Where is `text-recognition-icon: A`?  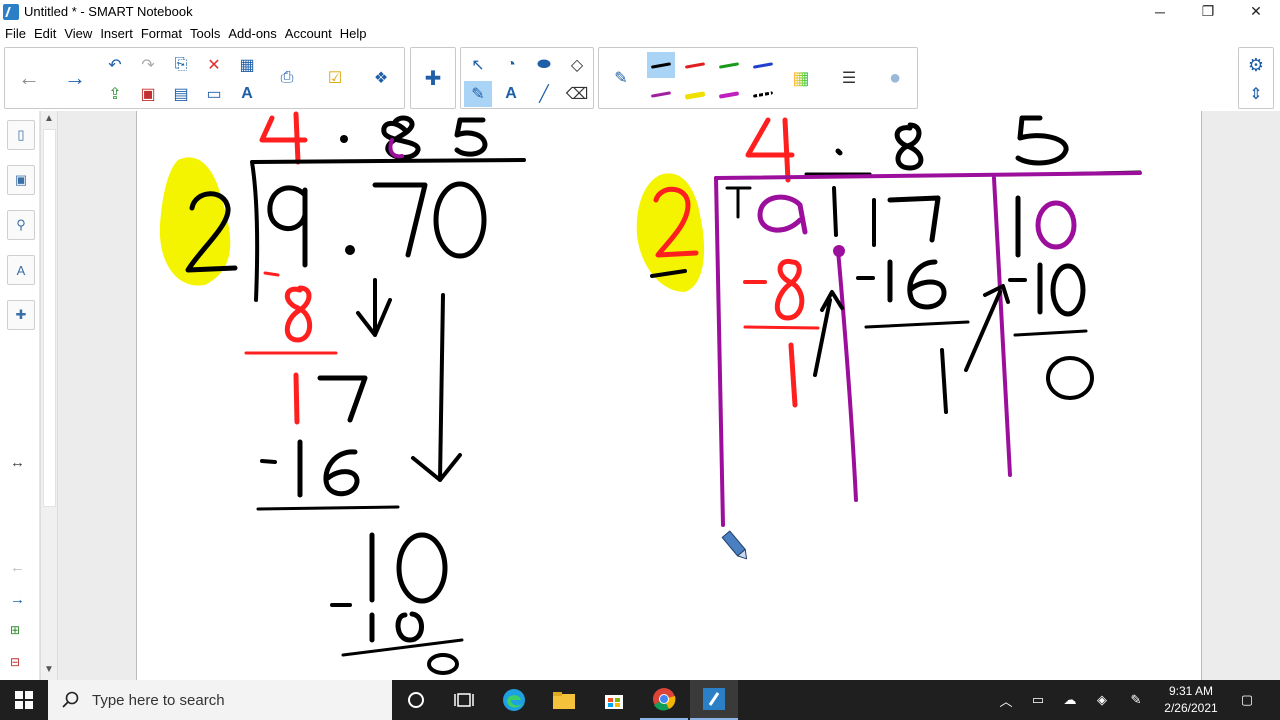
text-recognition-icon: A is located at coordinates (247, 94).